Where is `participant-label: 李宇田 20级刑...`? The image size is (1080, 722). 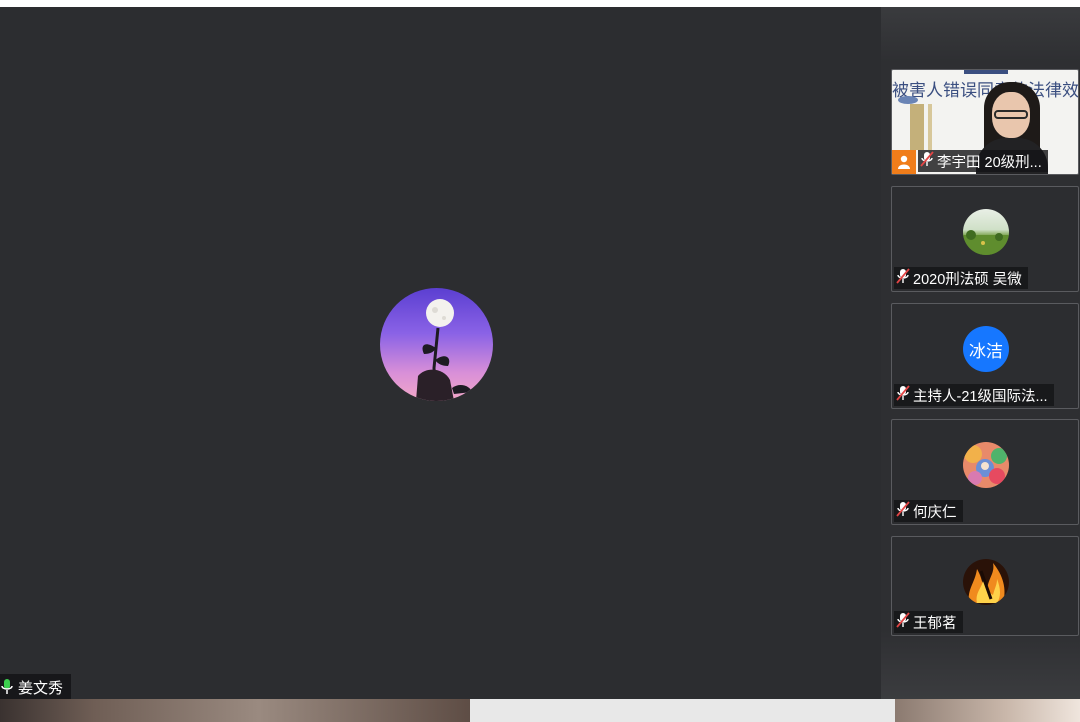
participant-label: 李宇田 20级刑... is located at coordinates (983, 161).